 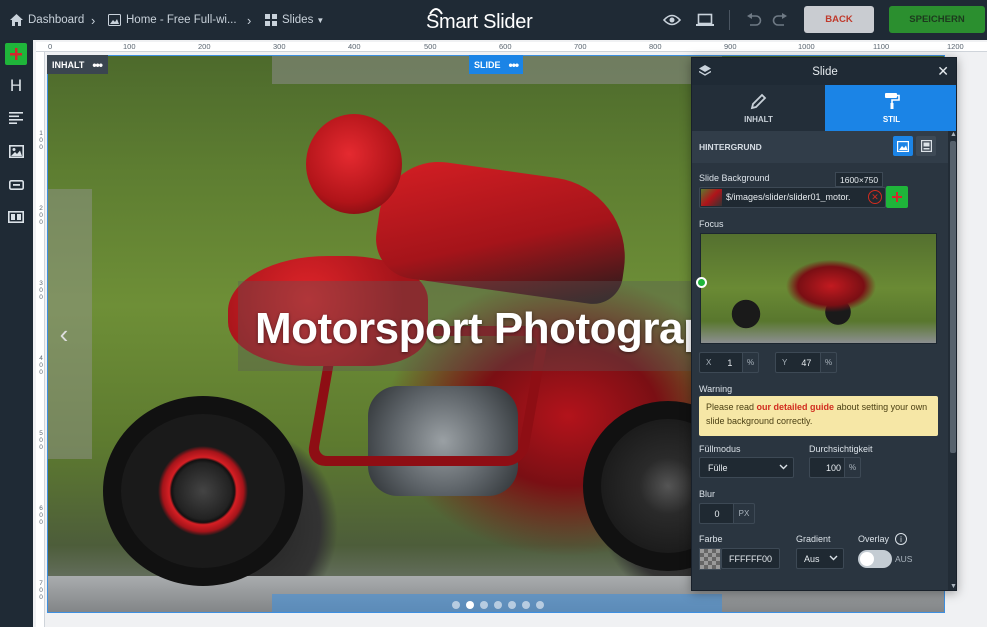 What do you see at coordinates (711, 539) in the screenshot?
I see `color-label: Farbe` at bounding box center [711, 539].